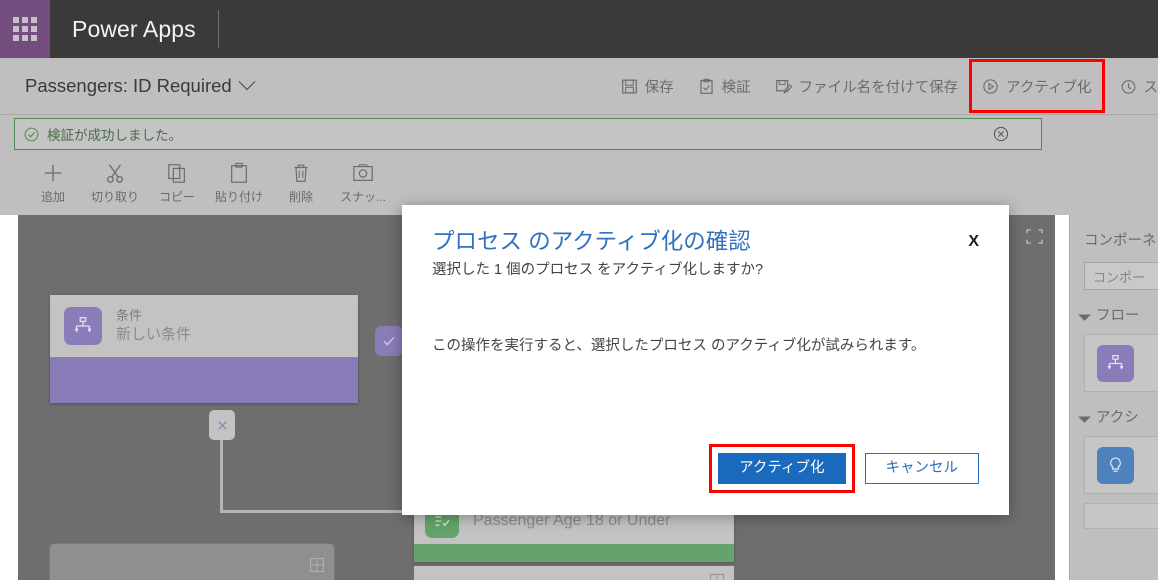 The height and width of the screenshot is (580, 1158). What do you see at coordinates (300, 197) in the screenshot?
I see `toolbar-item-delete-label: 削除` at bounding box center [300, 197].